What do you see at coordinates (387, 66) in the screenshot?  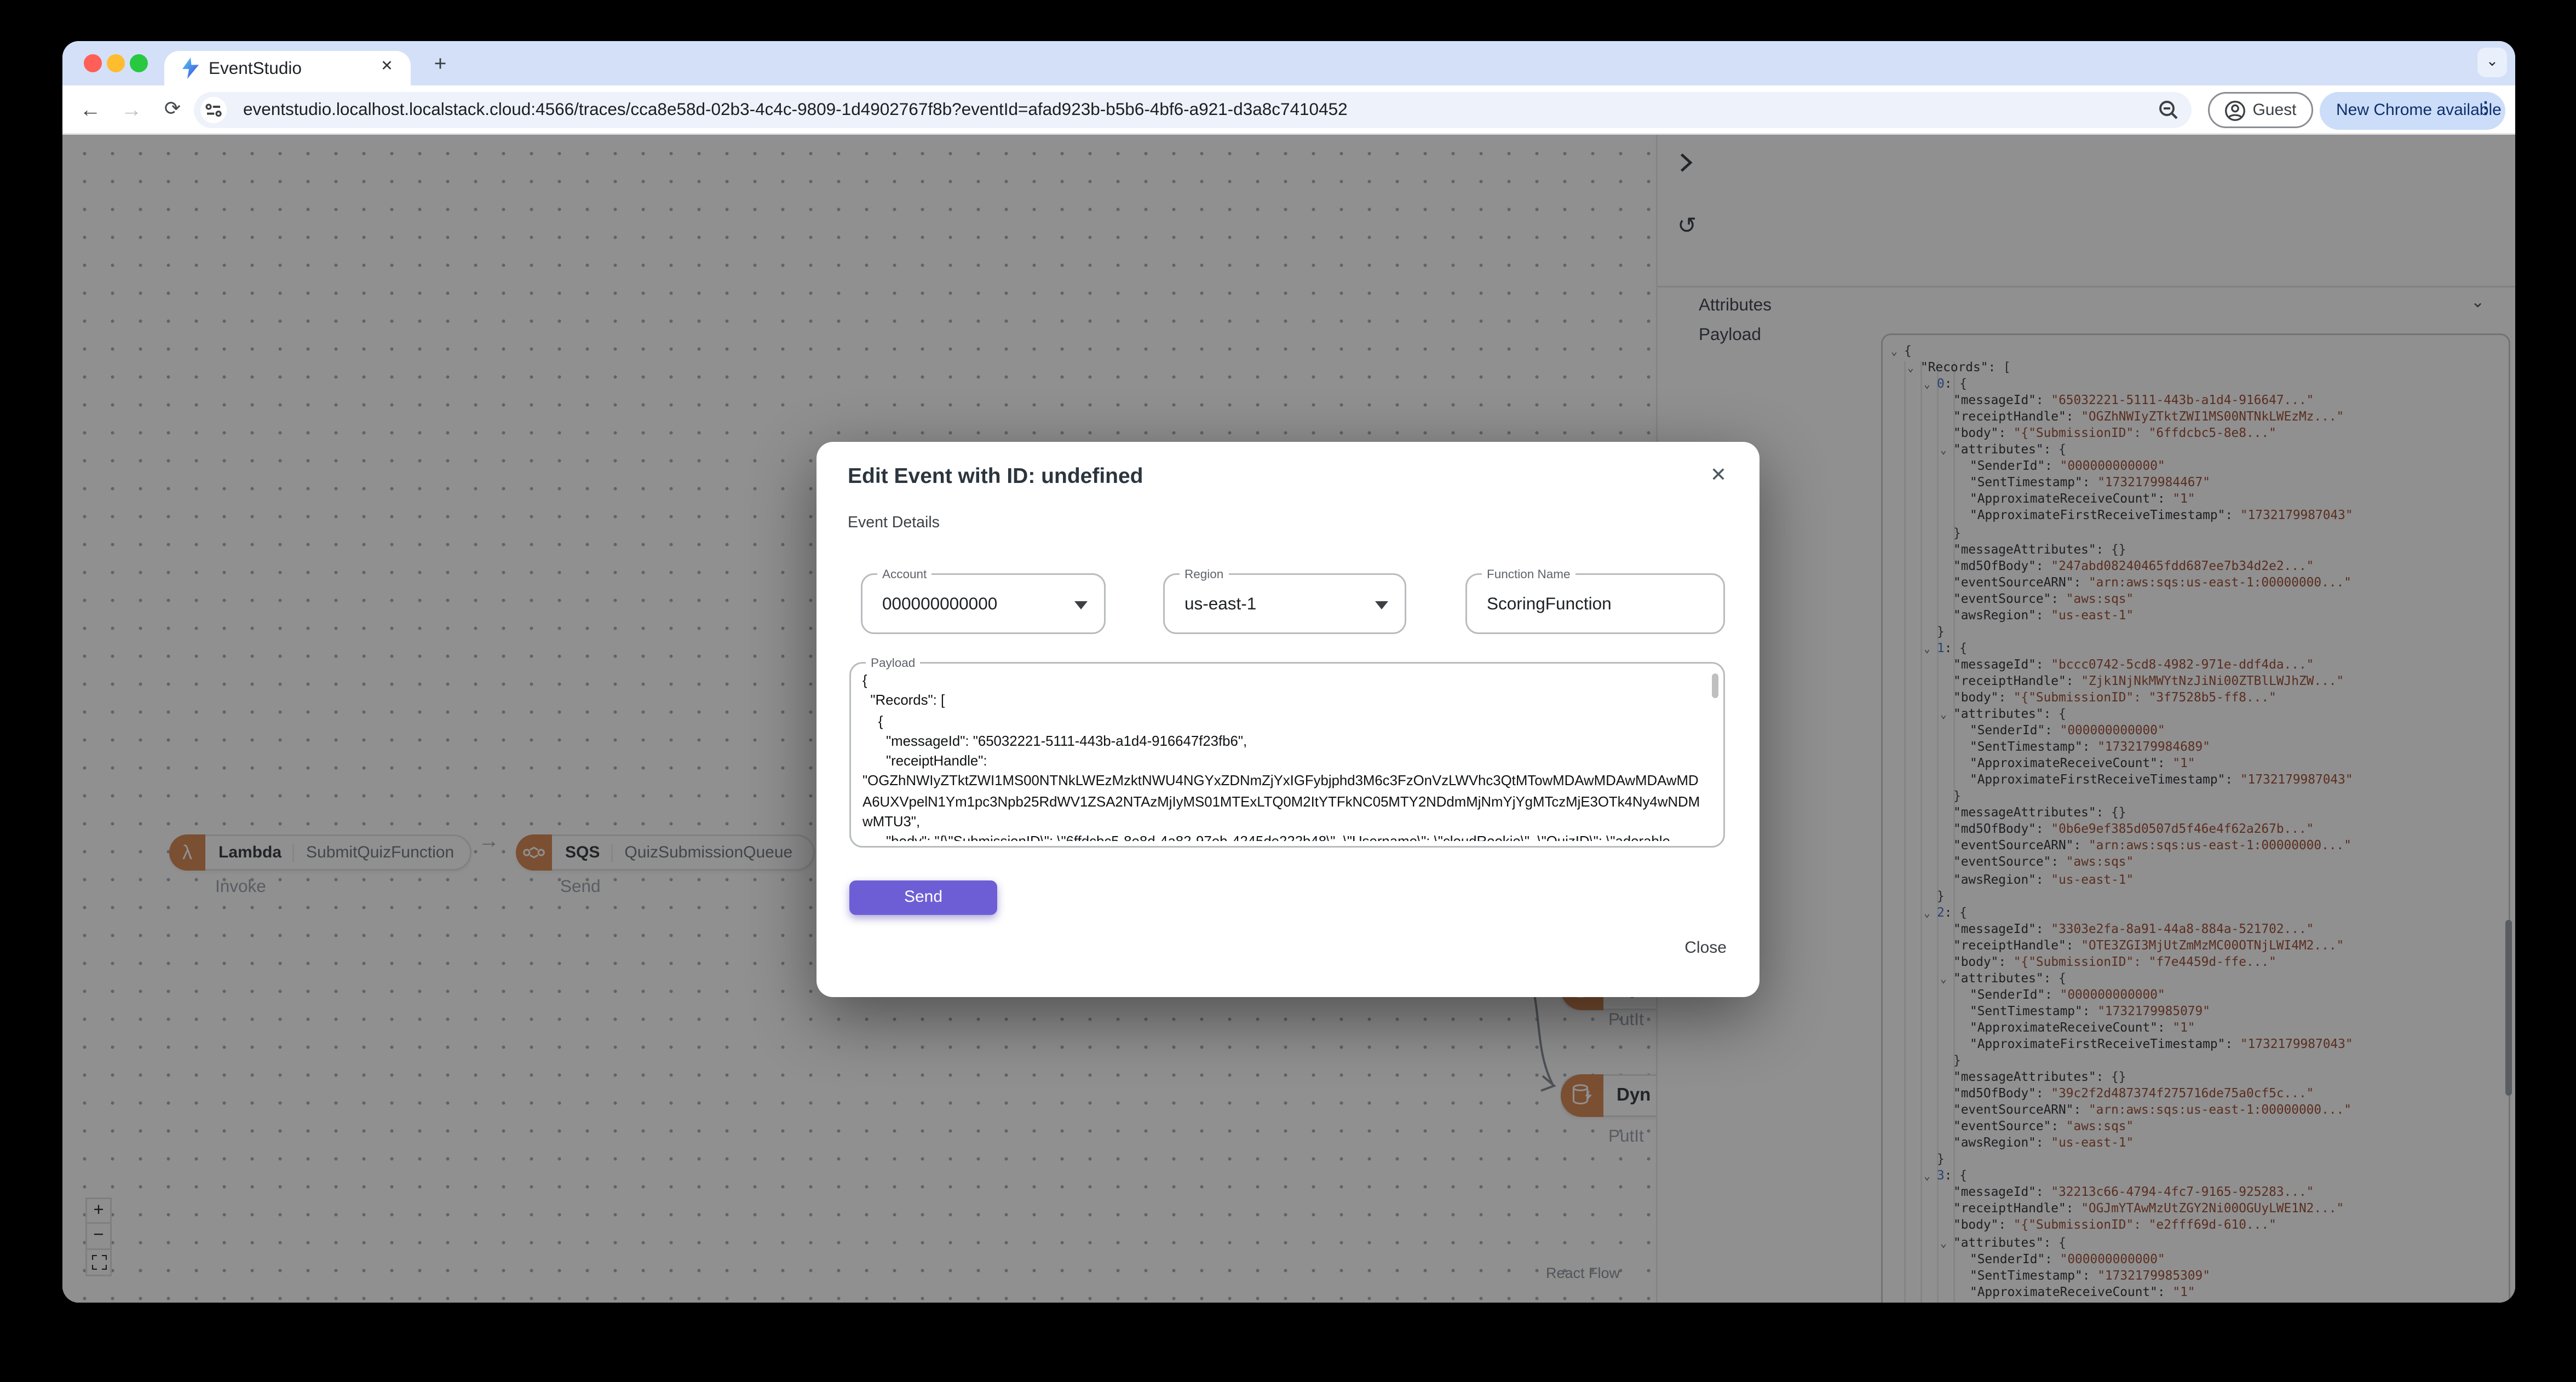 I see `tab-close-icon: ✕` at bounding box center [387, 66].